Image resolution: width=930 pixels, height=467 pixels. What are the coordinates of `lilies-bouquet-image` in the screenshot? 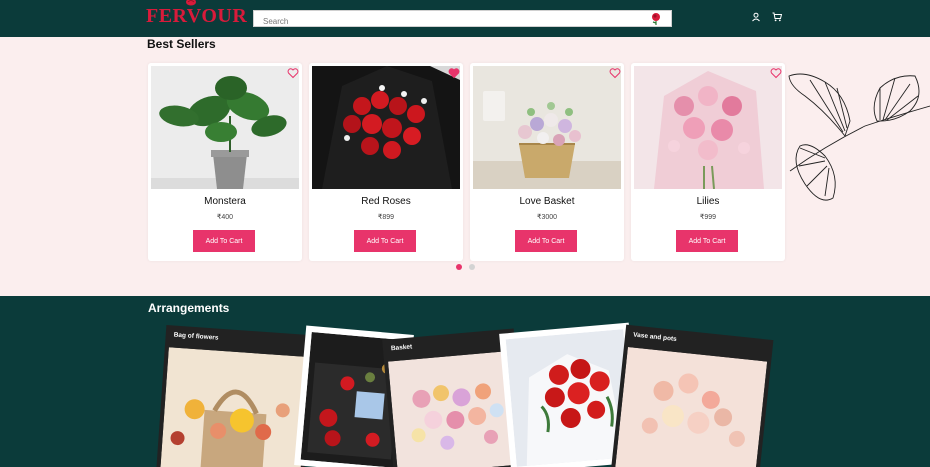 It's located at (708, 127).